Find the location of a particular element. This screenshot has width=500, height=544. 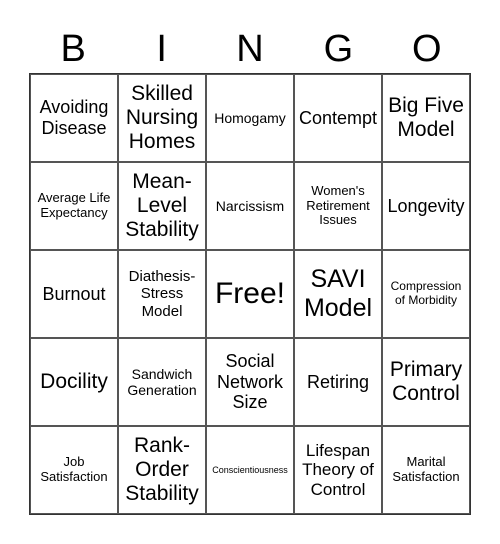

bingo-cell: Marital Satisfaction is located at coordinates (426, 470).